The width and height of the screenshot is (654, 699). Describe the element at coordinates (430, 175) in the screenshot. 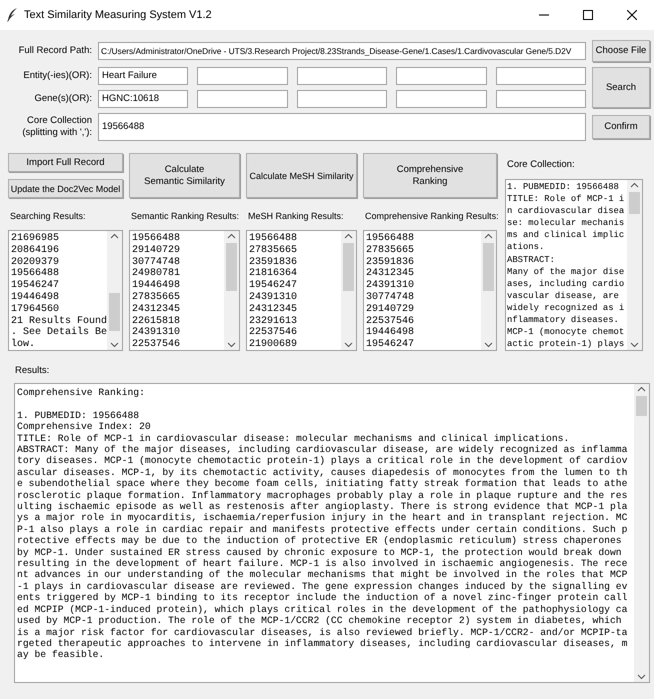

I see `comprehensive-ranking-button: Comprehensive Ranking` at that location.